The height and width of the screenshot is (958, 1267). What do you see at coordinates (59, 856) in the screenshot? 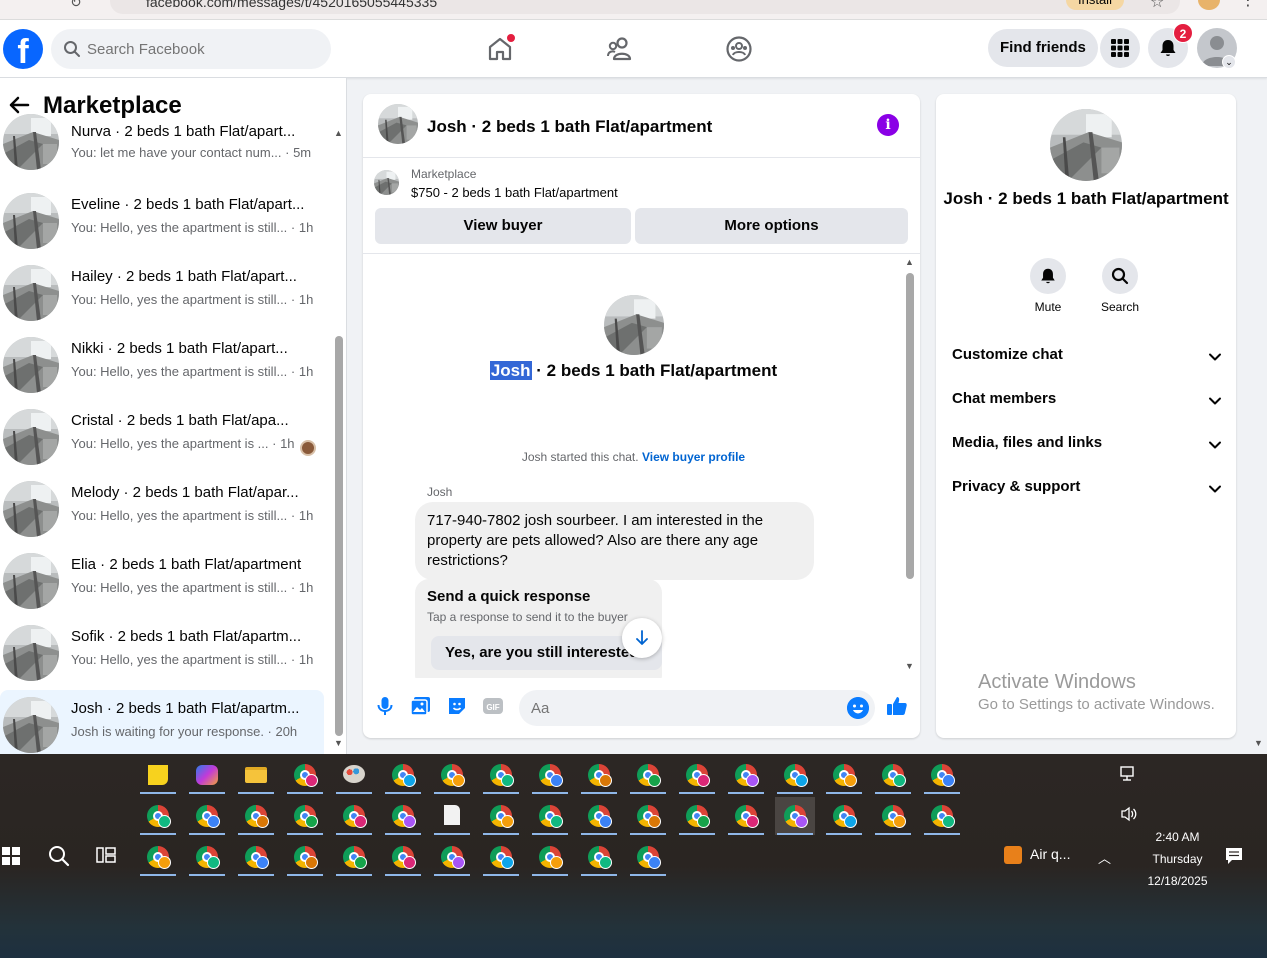
I see `taskbar-search-icon` at bounding box center [59, 856].